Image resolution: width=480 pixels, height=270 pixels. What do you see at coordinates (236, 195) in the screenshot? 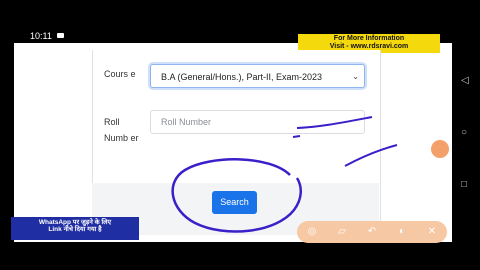
I see `ink-circle` at bounding box center [236, 195].